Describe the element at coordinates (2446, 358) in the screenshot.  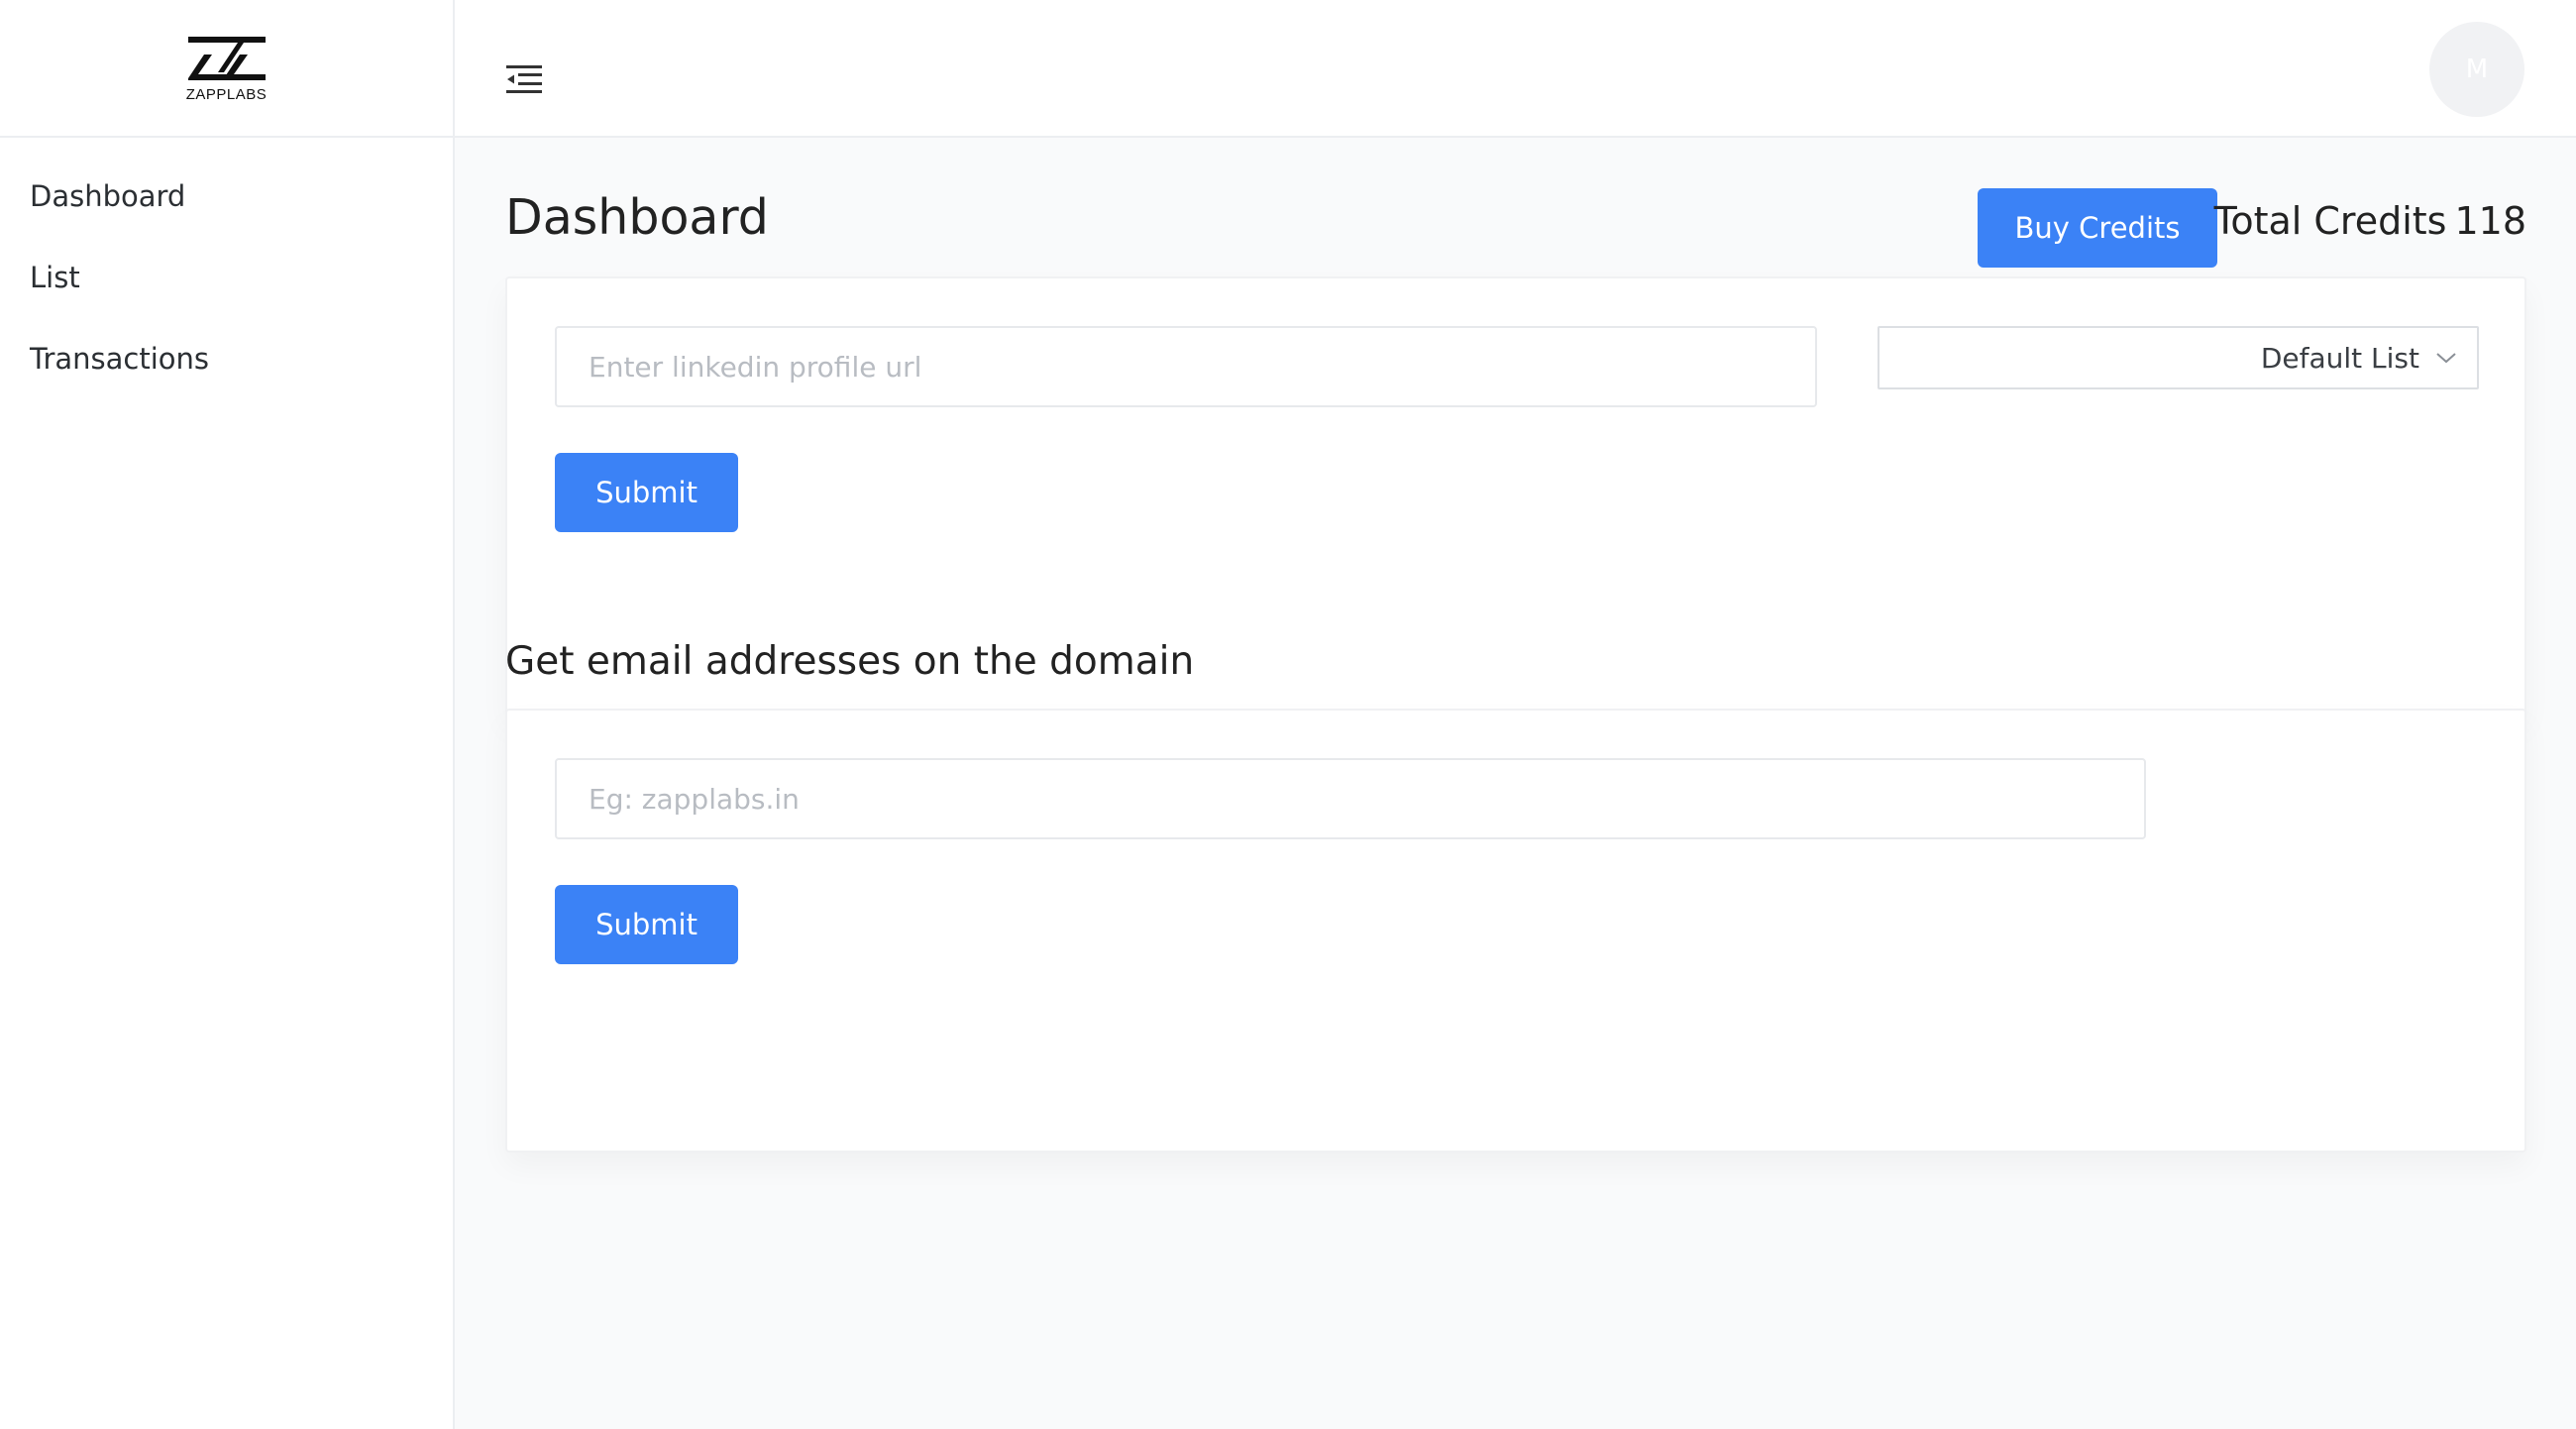
I see `chevron-down-icon` at that location.